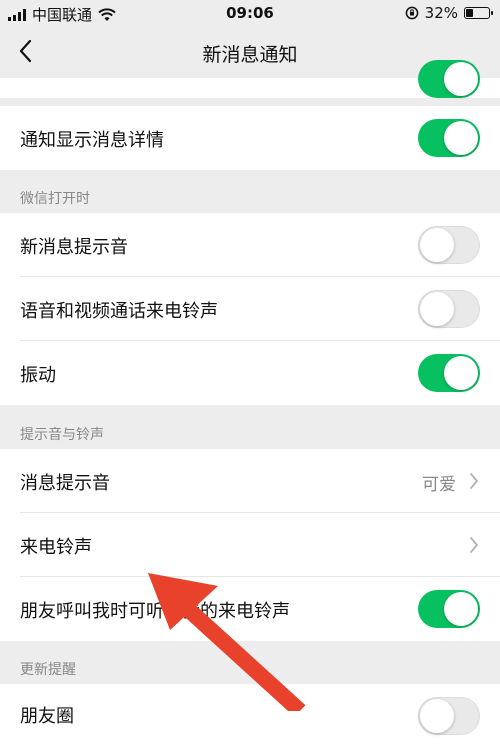 This screenshot has width=500, height=748. I want to click on row-new-msg-sound: 新消息提示音, so click(250, 245).